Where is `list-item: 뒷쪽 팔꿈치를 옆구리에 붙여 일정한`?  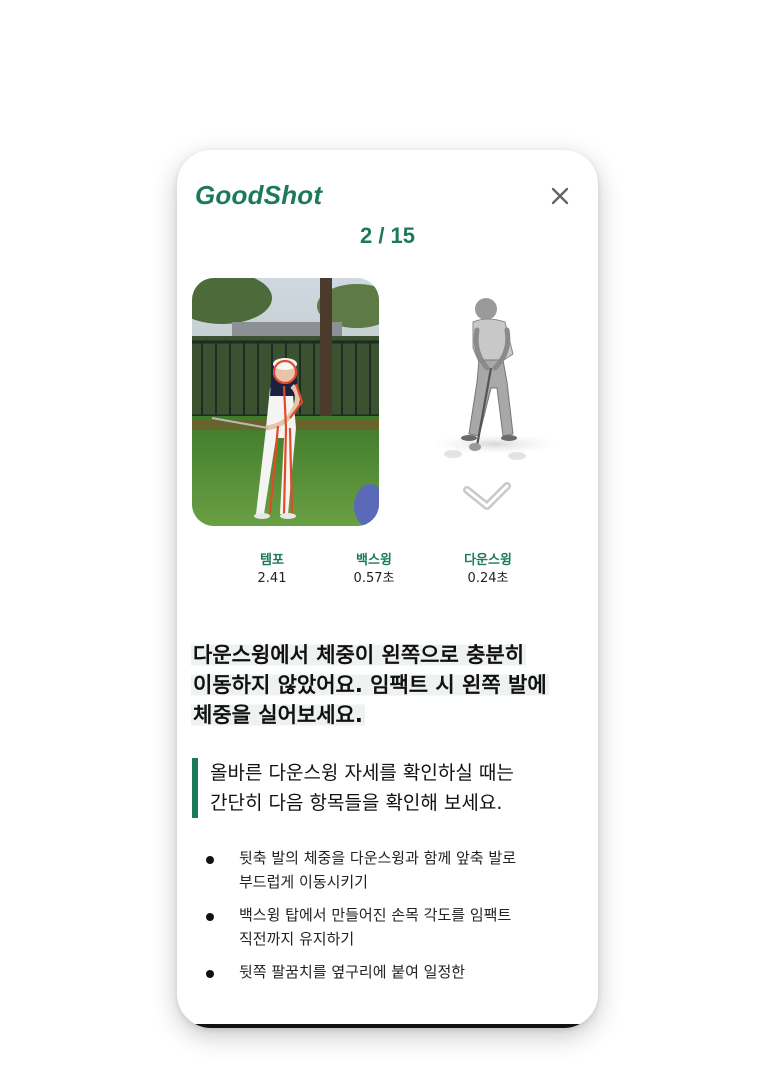 list-item: 뒷쪽 팔꿈치를 옆구리에 붙여 일정한 is located at coordinates (391, 972).